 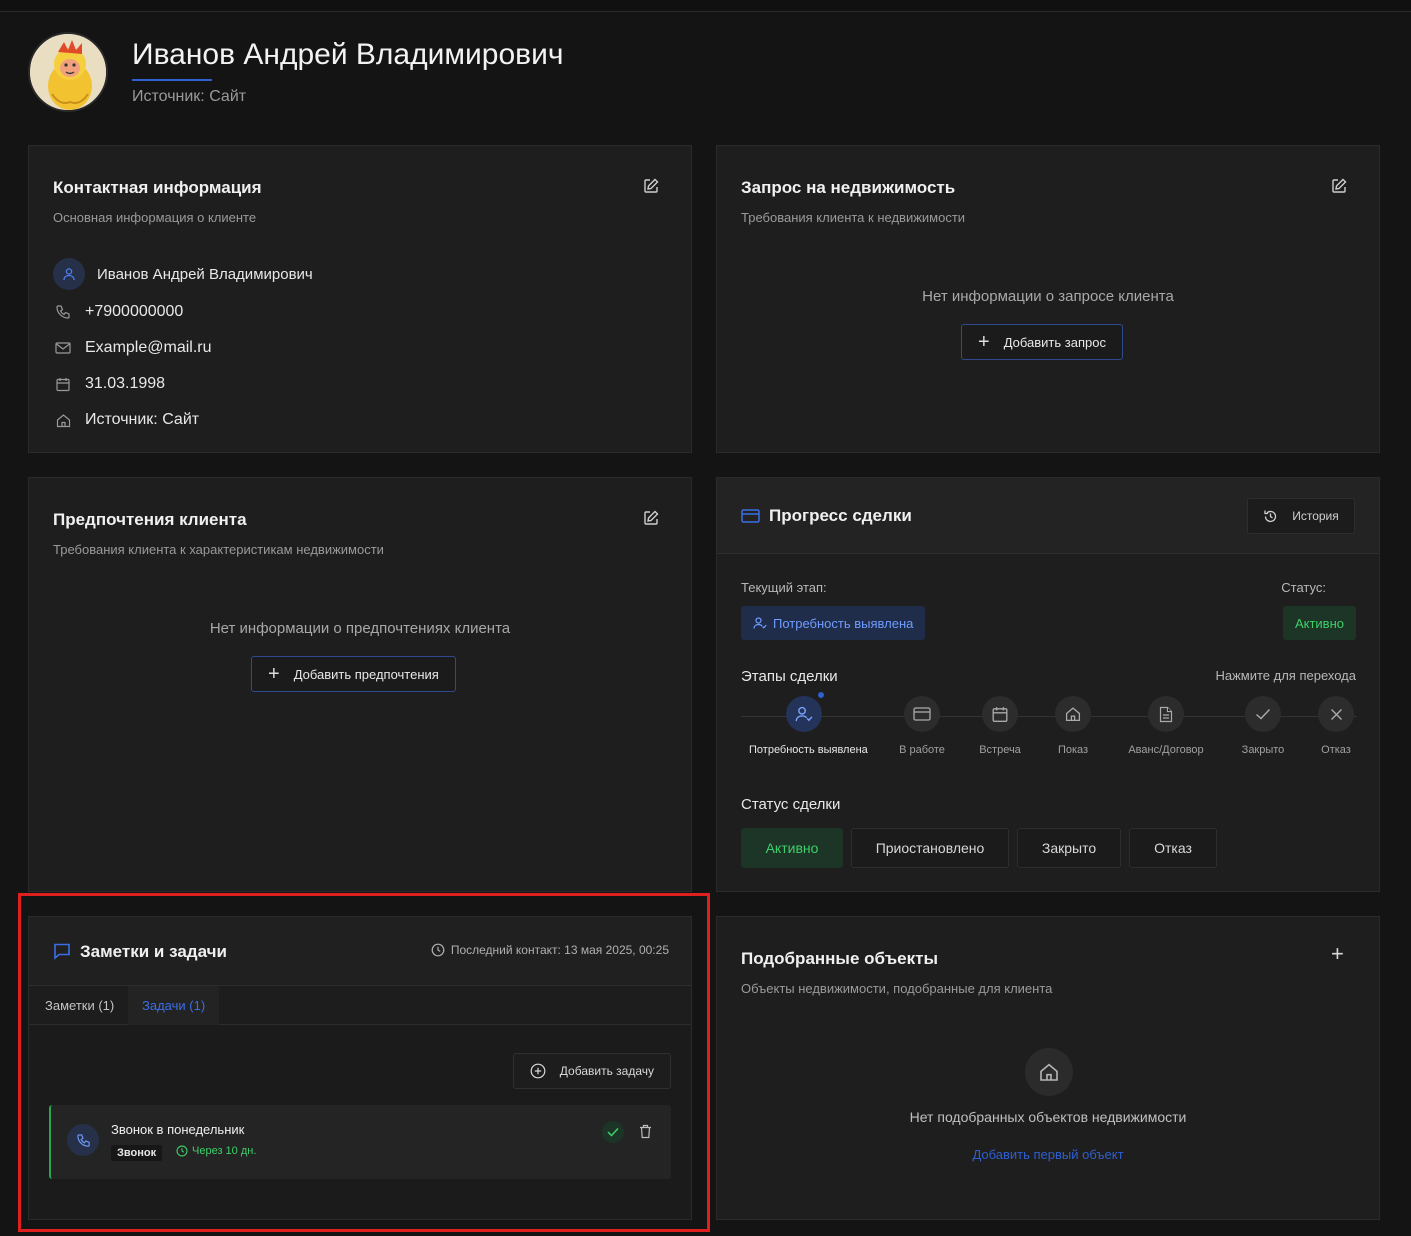 I want to click on stage-advance-contract: Аванс/Договор, so click(x=1166, y=726).